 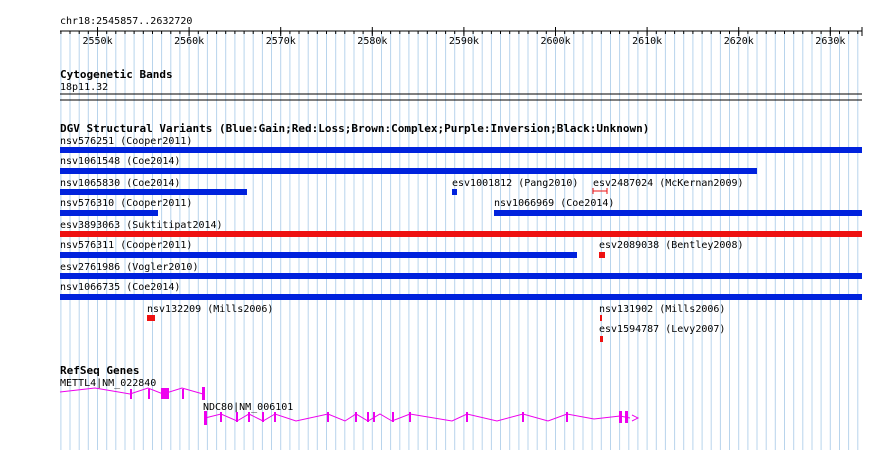 I want to click on ruler-tick-label: 2570k, so click(x=281, y=41).